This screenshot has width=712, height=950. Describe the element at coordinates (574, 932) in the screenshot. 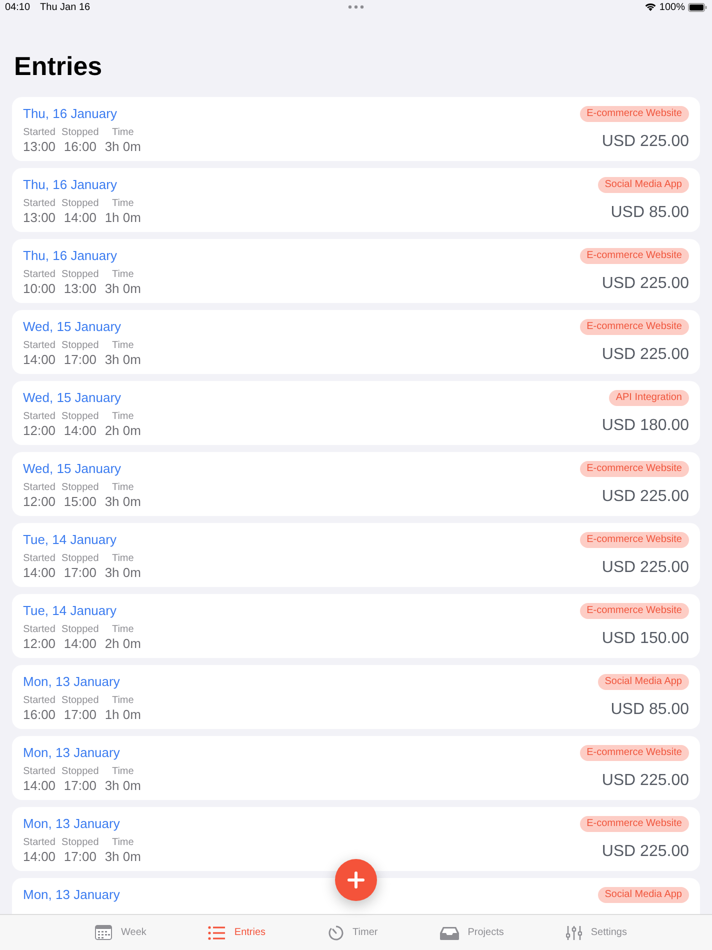

I see `sliders-icon` at that location.